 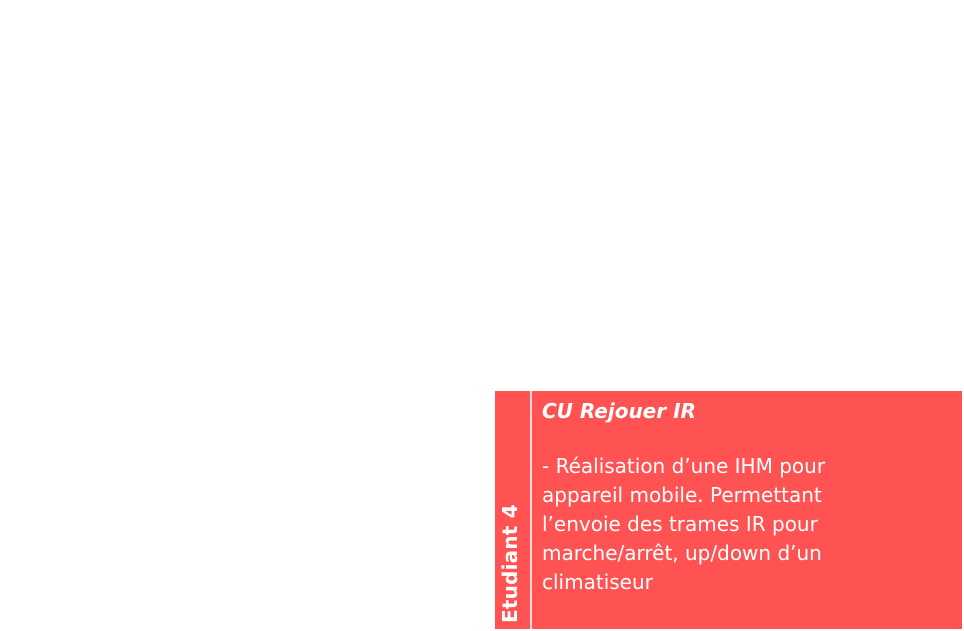 I want to click on student-label: Etudiant 4, so click(x=509, y=563).